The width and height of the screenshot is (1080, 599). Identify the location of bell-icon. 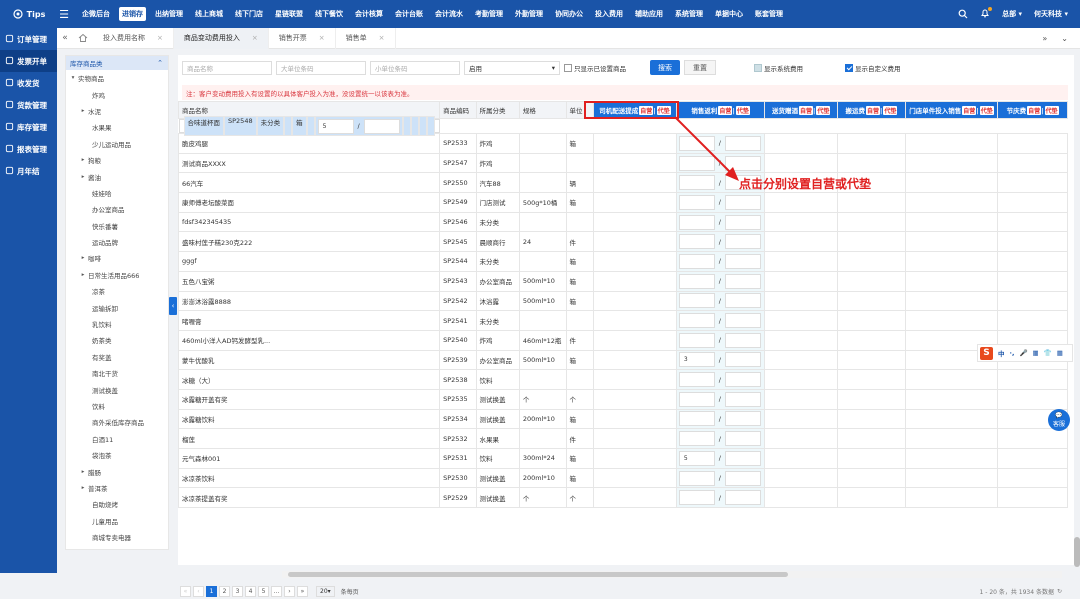
(986, 13).